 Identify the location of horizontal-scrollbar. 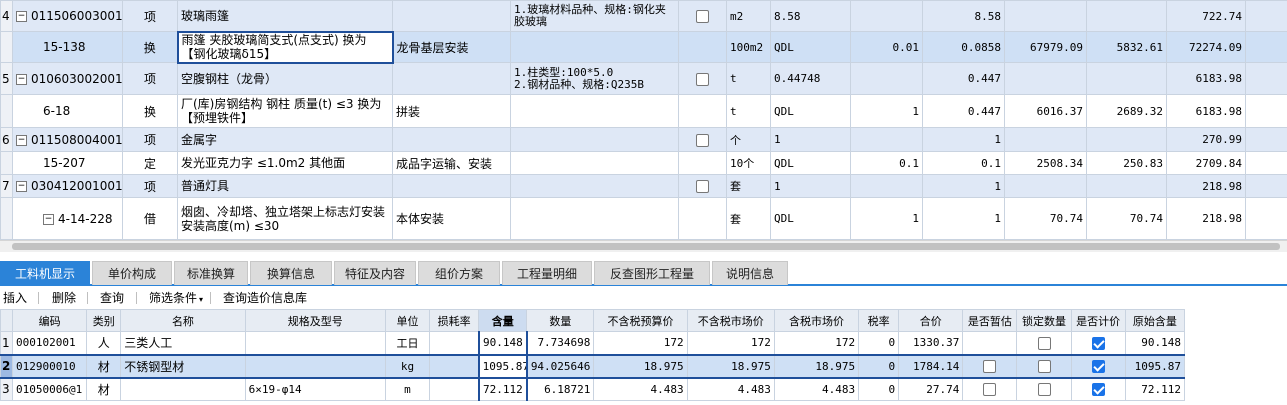
(643, 246).